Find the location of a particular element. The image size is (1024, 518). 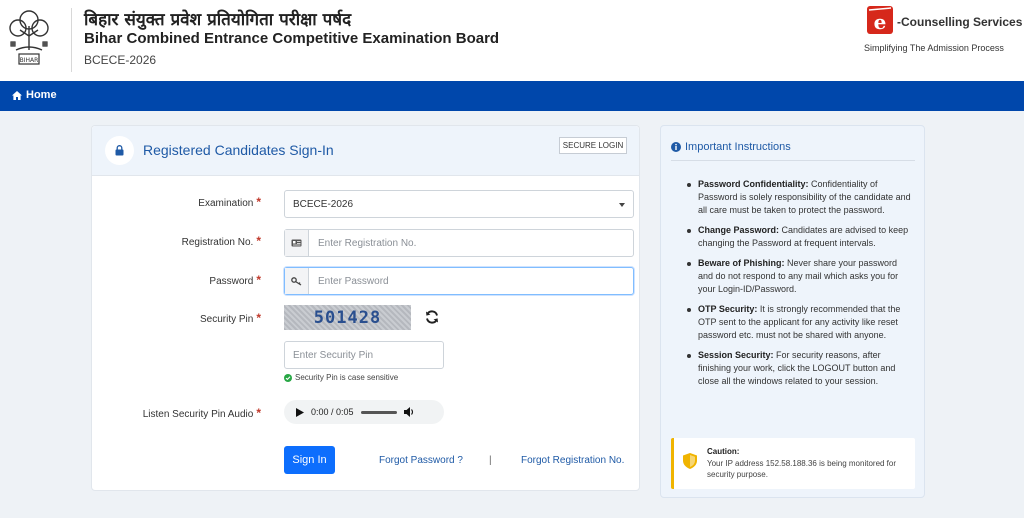

instruction-item-title: Password Confidentiality: is located at coordinates (753, 184).